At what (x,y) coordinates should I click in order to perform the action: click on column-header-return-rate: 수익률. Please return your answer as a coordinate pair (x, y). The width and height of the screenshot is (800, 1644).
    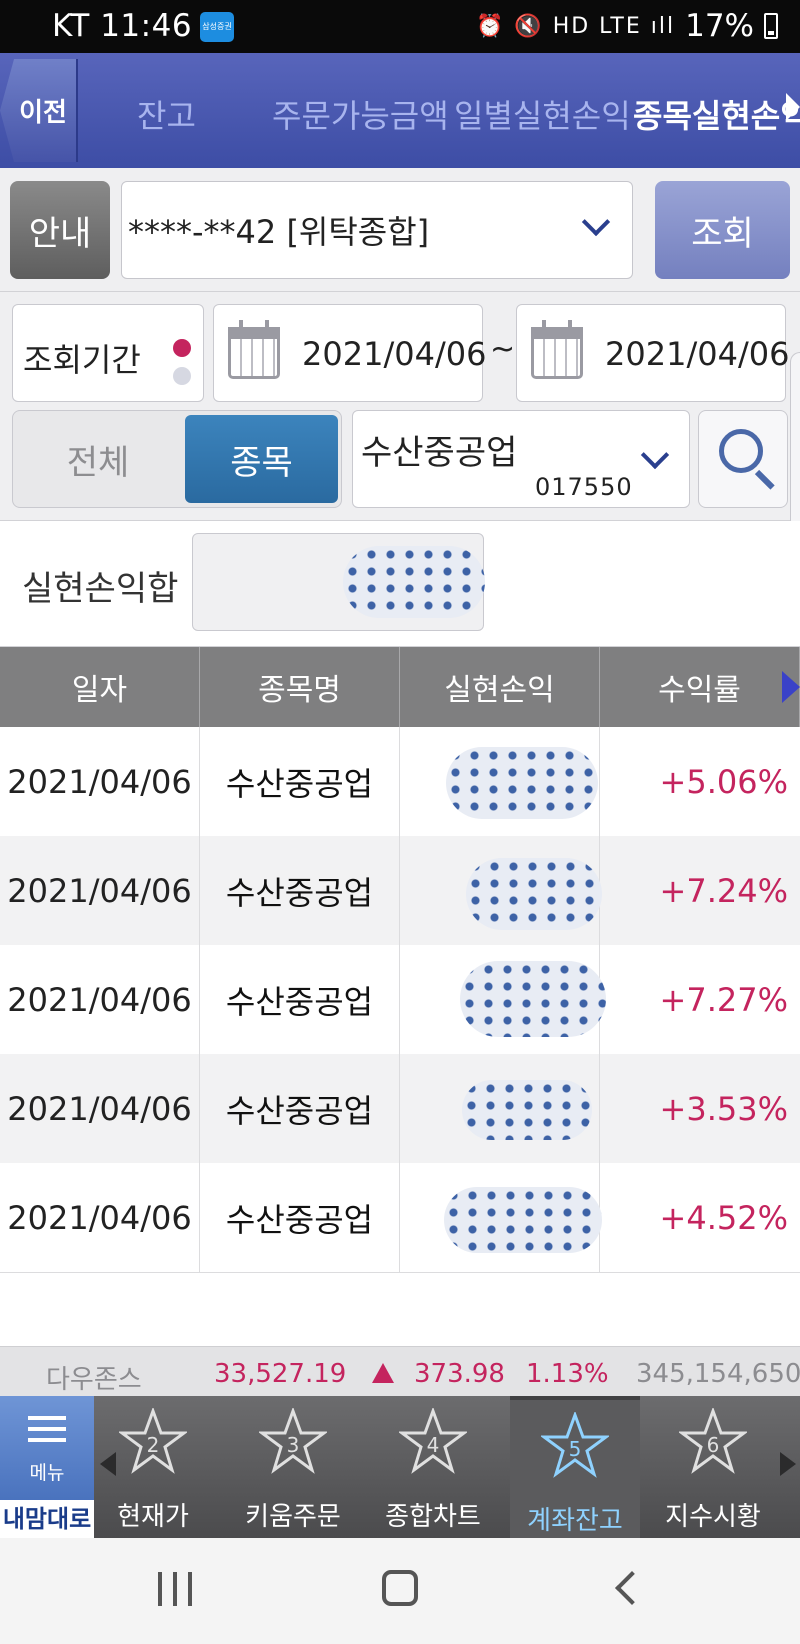
    Looking at the image, I should click on (700, 687).